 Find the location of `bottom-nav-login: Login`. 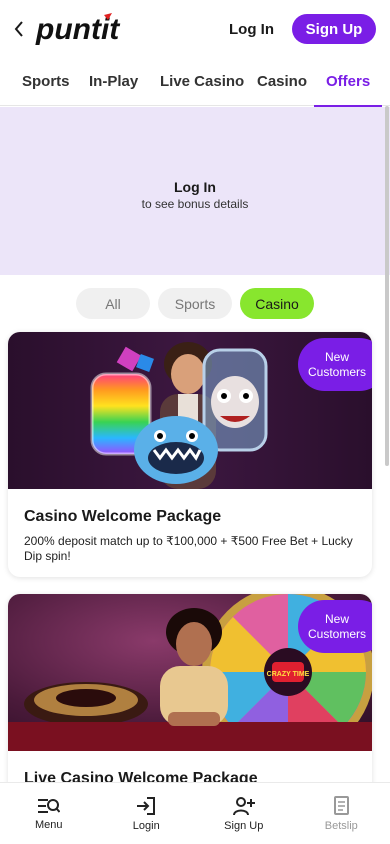

bottom-nav-login: Login is located at coordinates (147, 813).